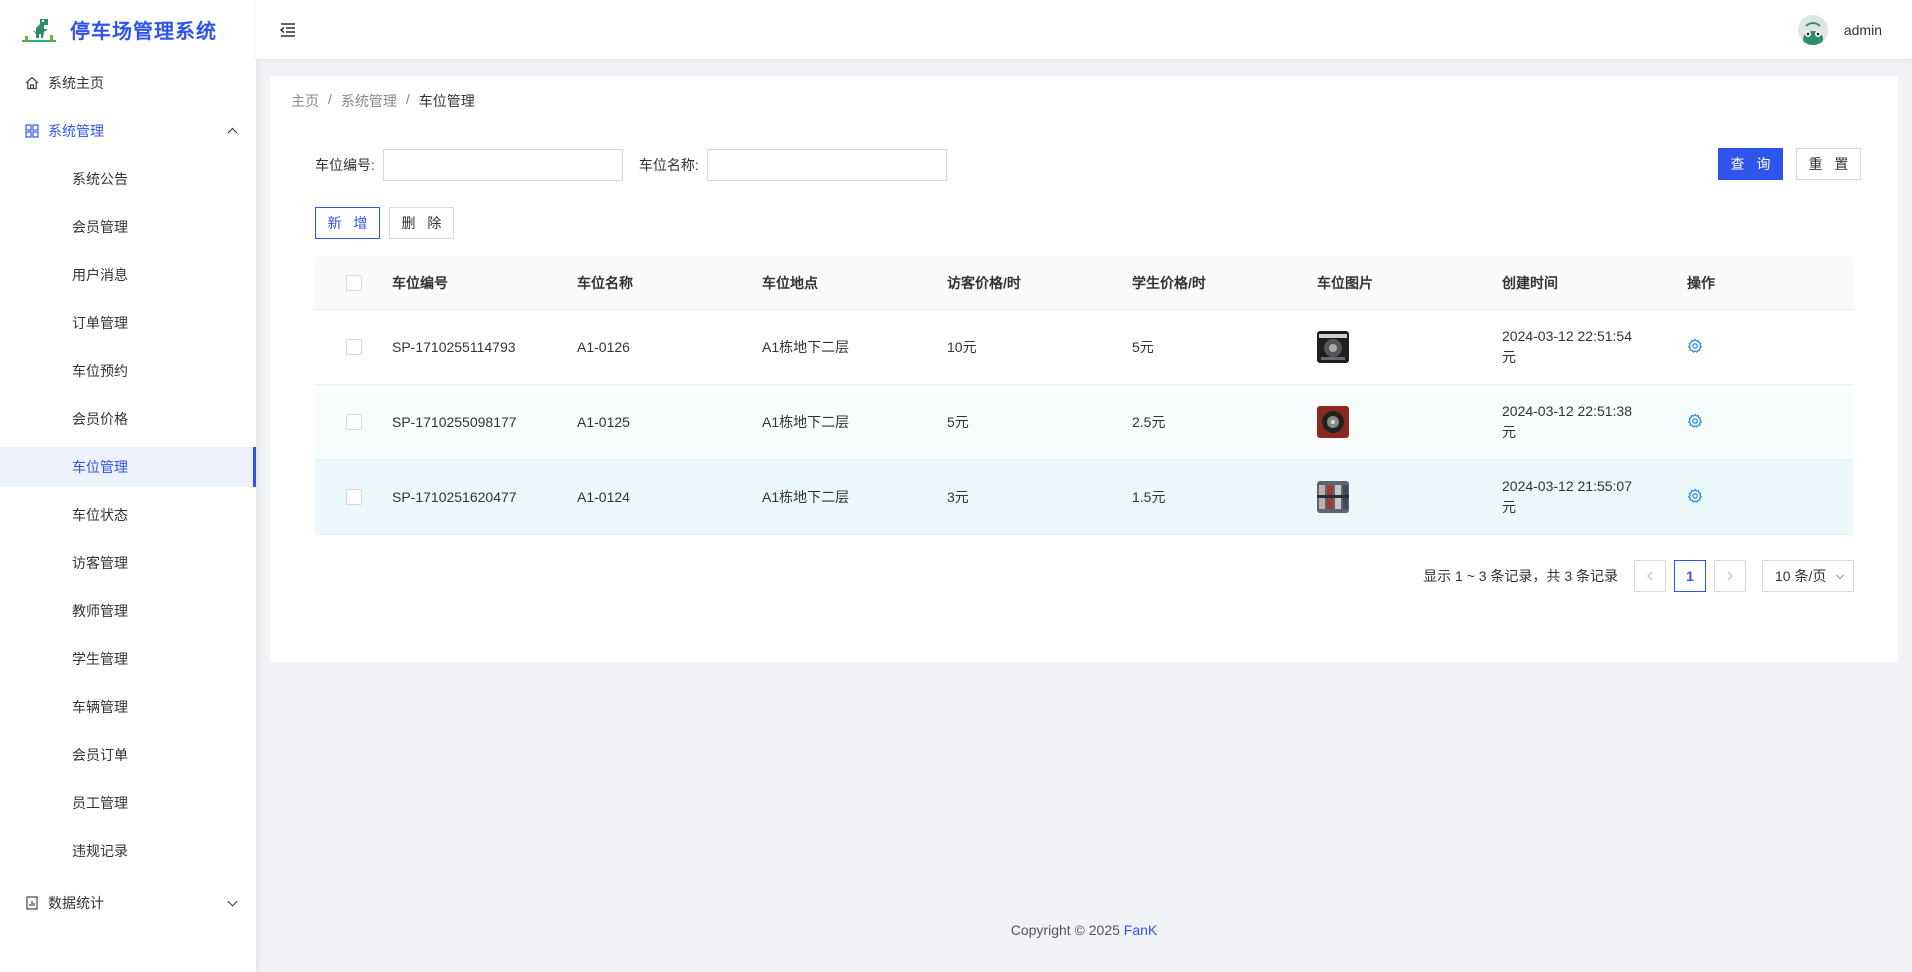 This screenshot has height=972, width=1912. I want to click on submenu-item-announcement: 系统公告, so click(128, 179).